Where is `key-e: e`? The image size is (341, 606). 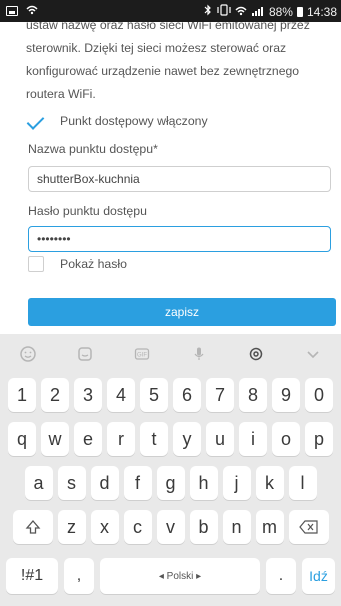
key-e: e is located at coordinates (88, 439).